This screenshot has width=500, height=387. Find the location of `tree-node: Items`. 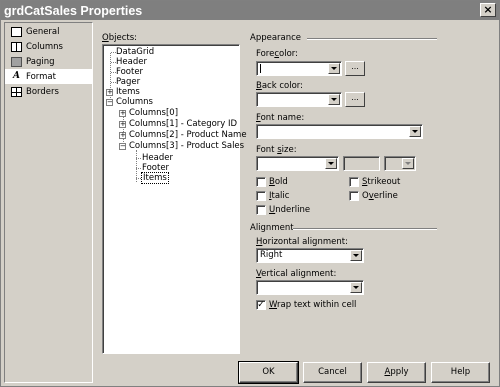

tree-node: Items is located at coordinates (128, 92).